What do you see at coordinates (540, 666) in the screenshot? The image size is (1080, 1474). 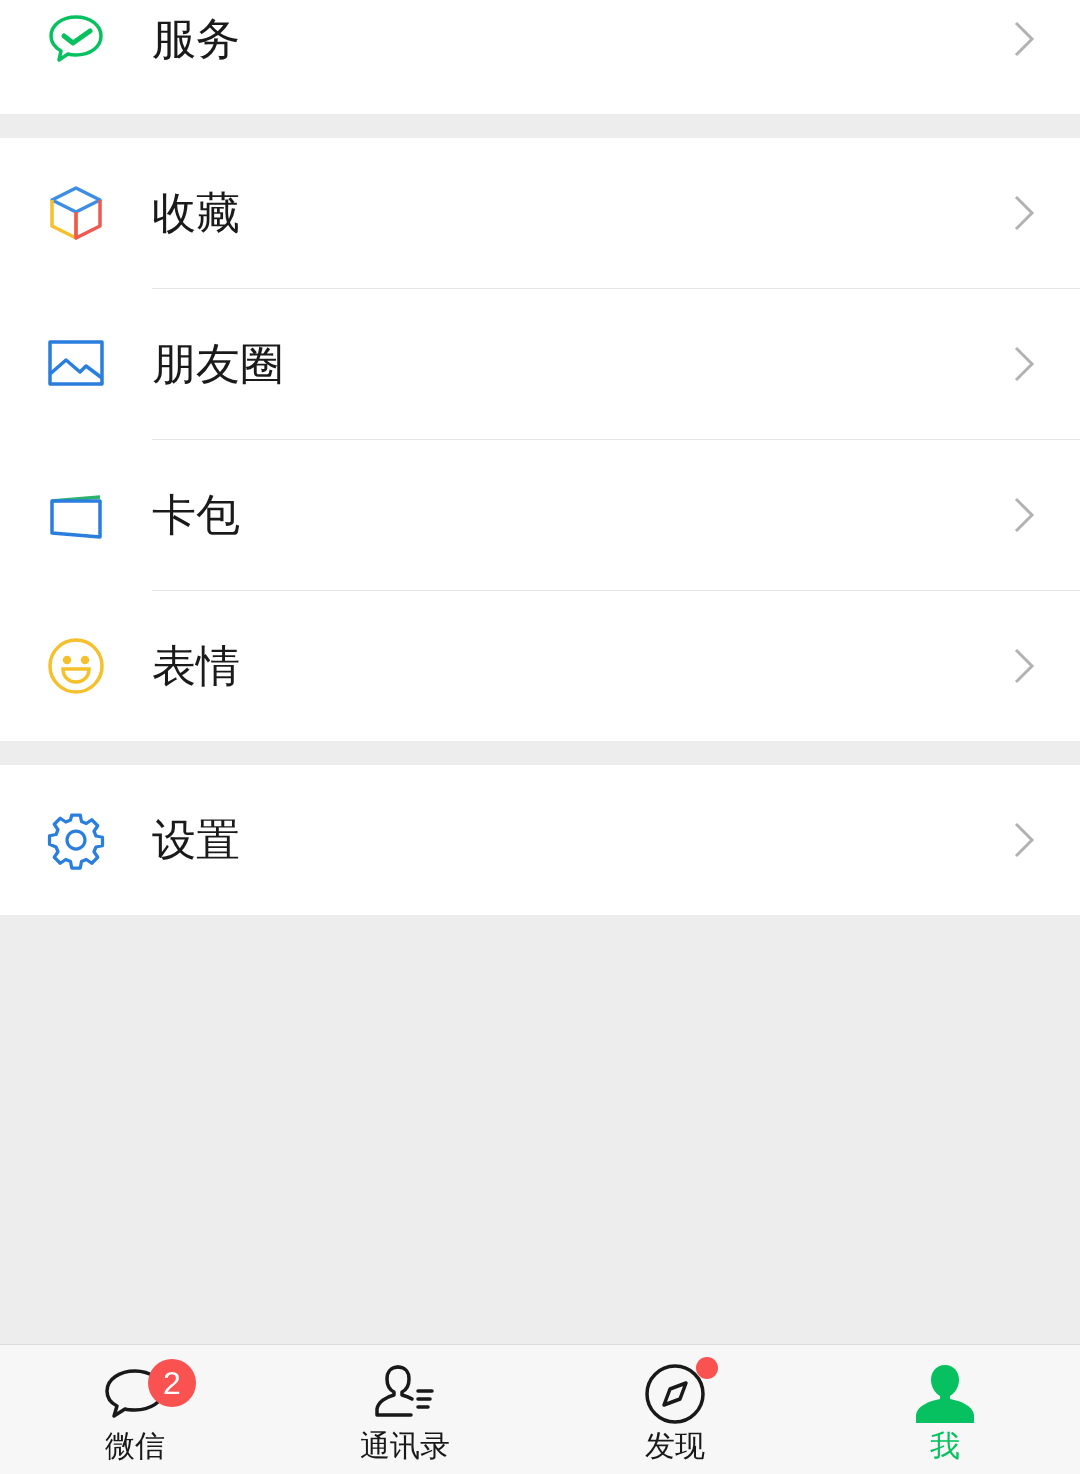 I see `menu-item: 表情` at bounding box center [540, 666].